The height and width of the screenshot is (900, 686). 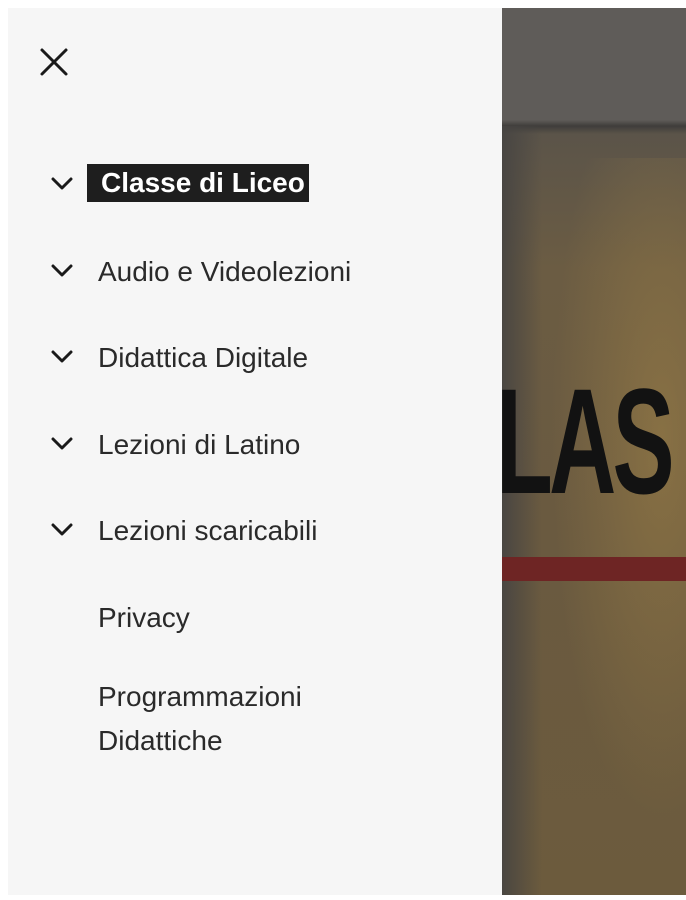 I want to click on menu-item-label: Privacy, so click(x=144, y=617).